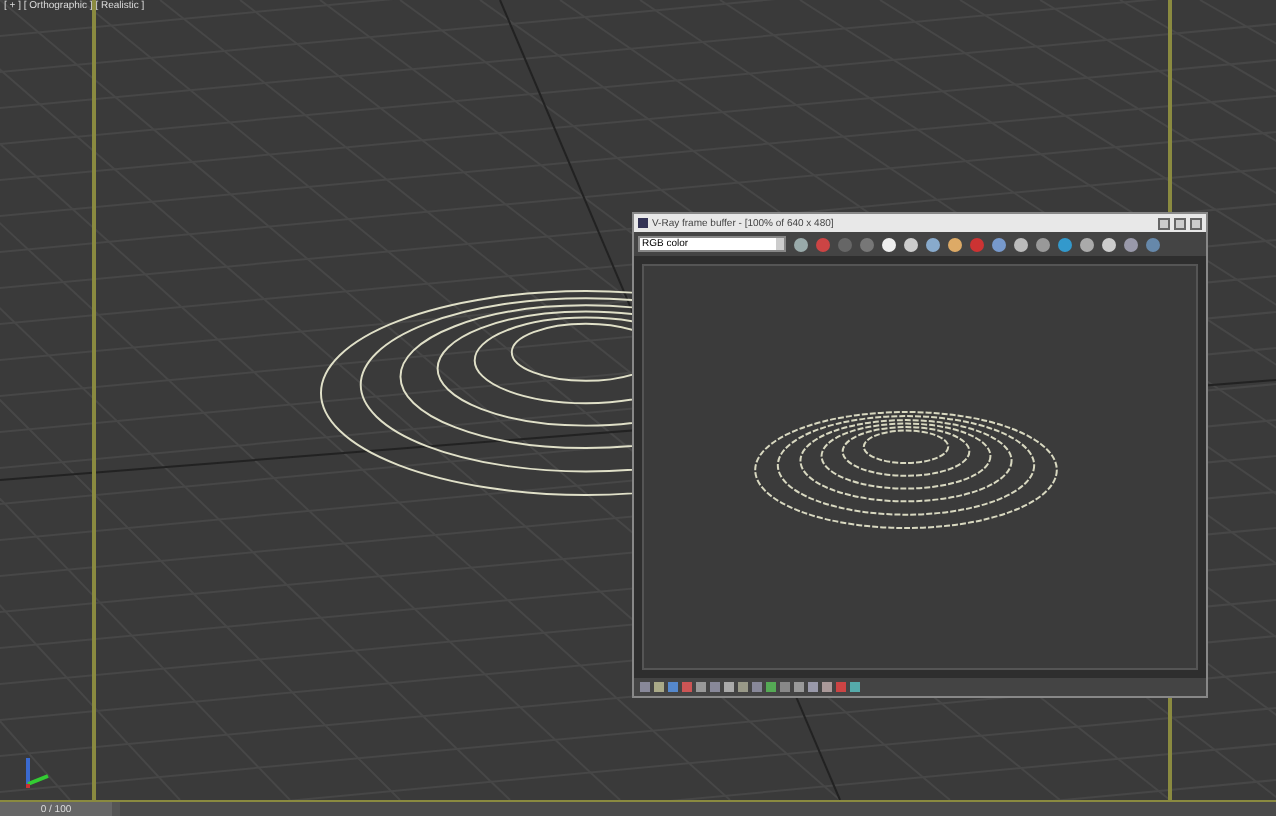 The width and height of the screenshot is (1276, 816). Describe the element at coordinates (643, 223) in the screenshot. I see `app-icon` at that location.